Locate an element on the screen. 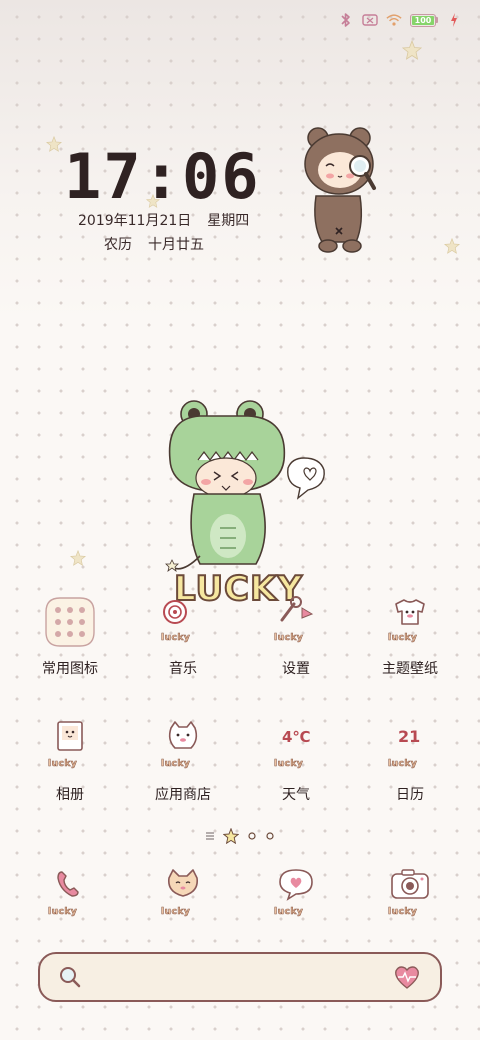 The width and height of the screenshot is (480, 1040). app-label: 常用图标 is located at coordinates (70, 669).